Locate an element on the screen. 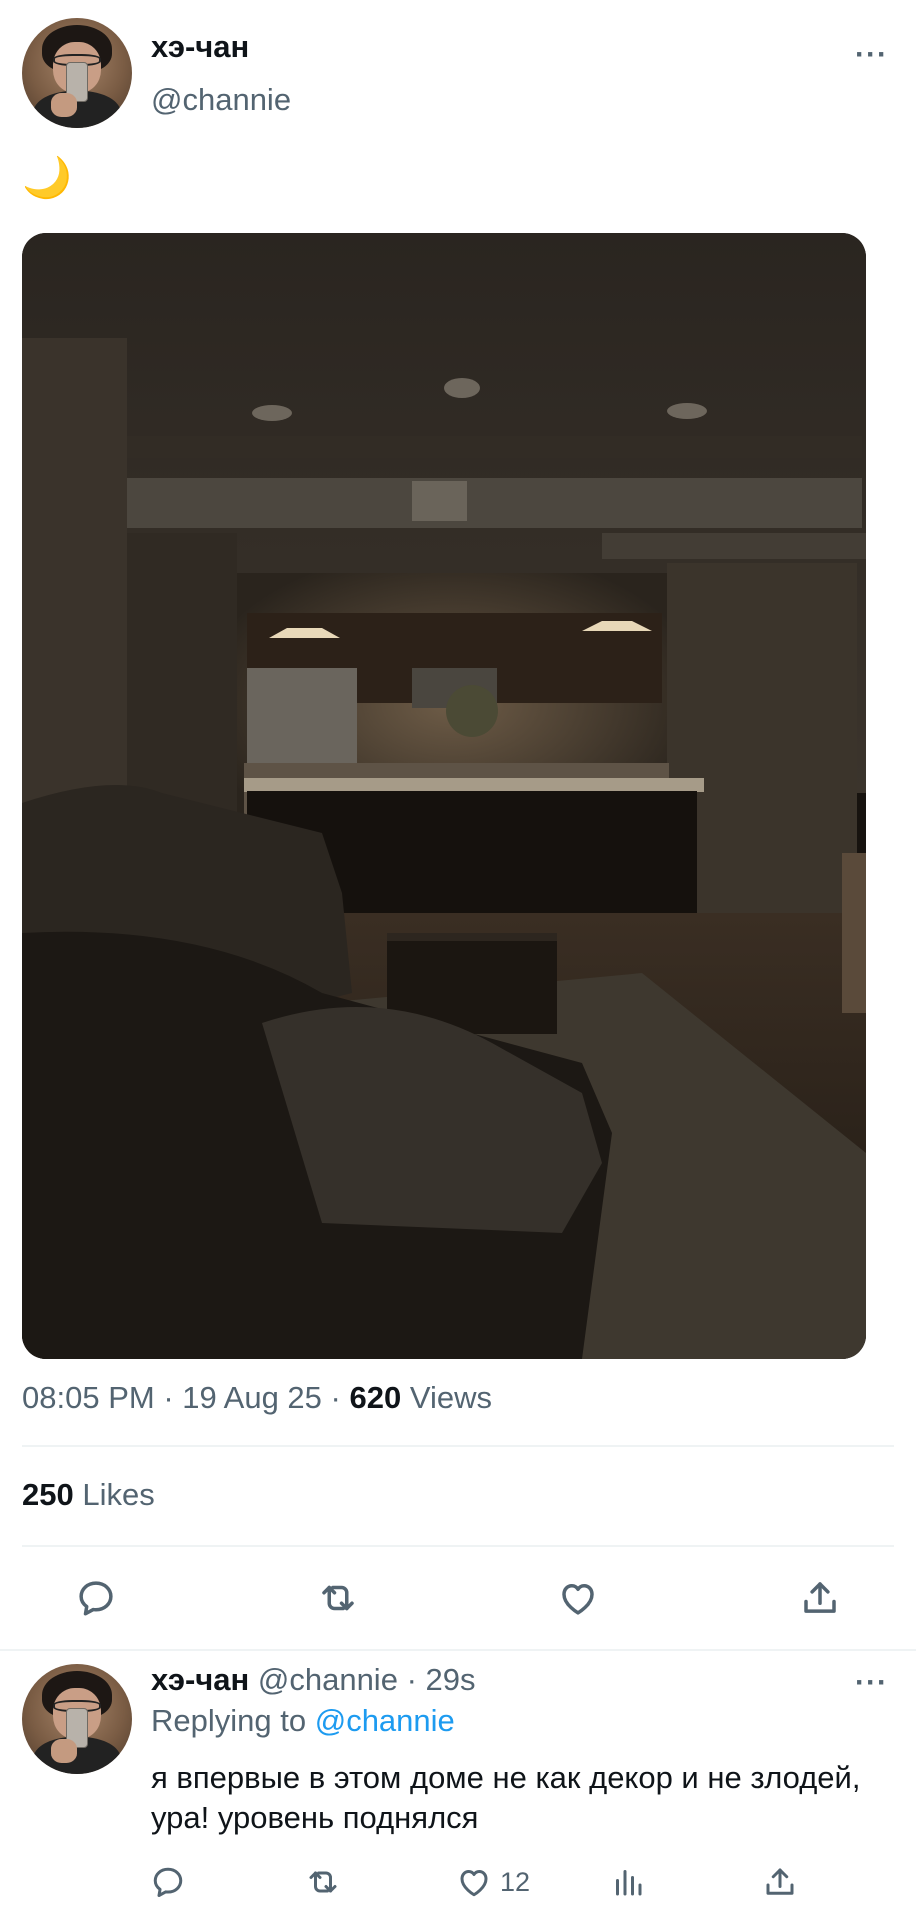 This screenshot has height=1920, width=916. reply-button is located at coordinates (96, 1598).